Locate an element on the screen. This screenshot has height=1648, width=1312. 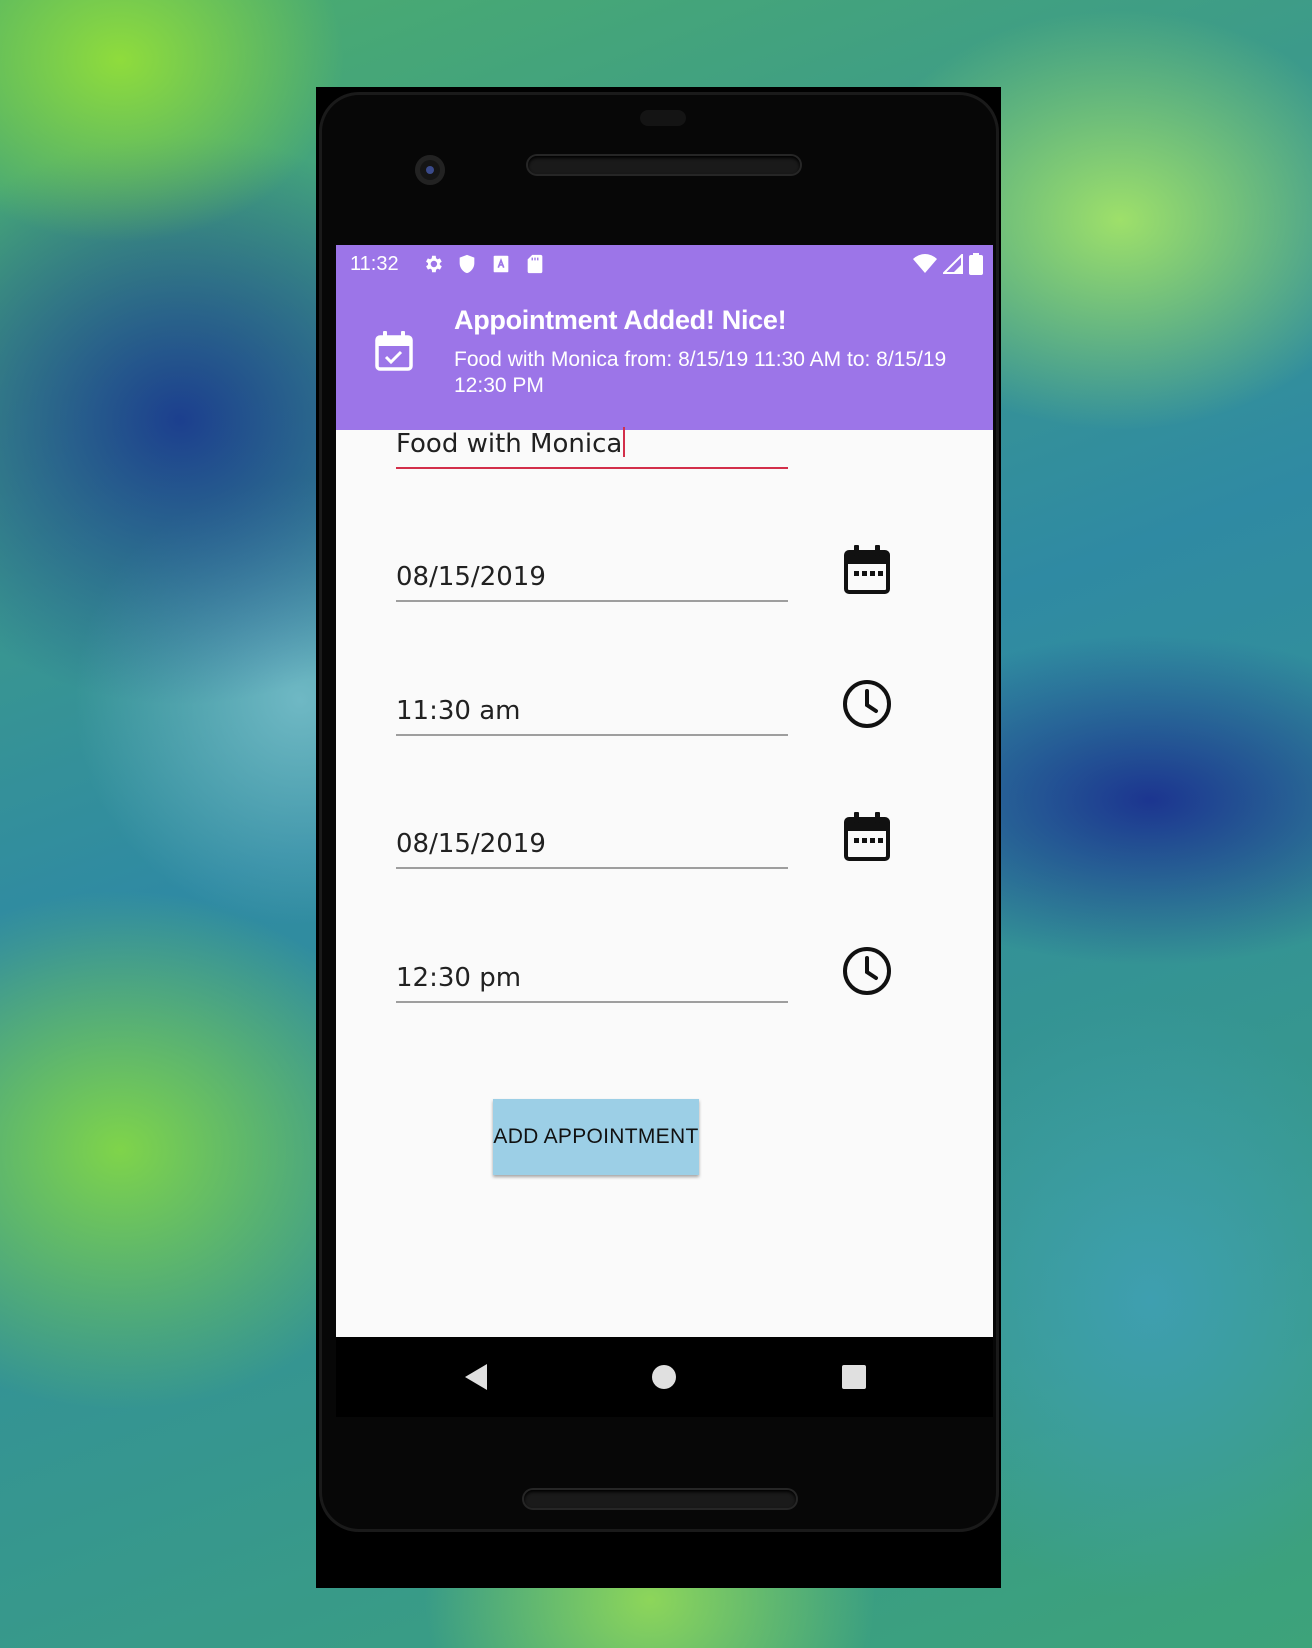
end-time-field: 12:30 pm is located at coordinates (592, 981).